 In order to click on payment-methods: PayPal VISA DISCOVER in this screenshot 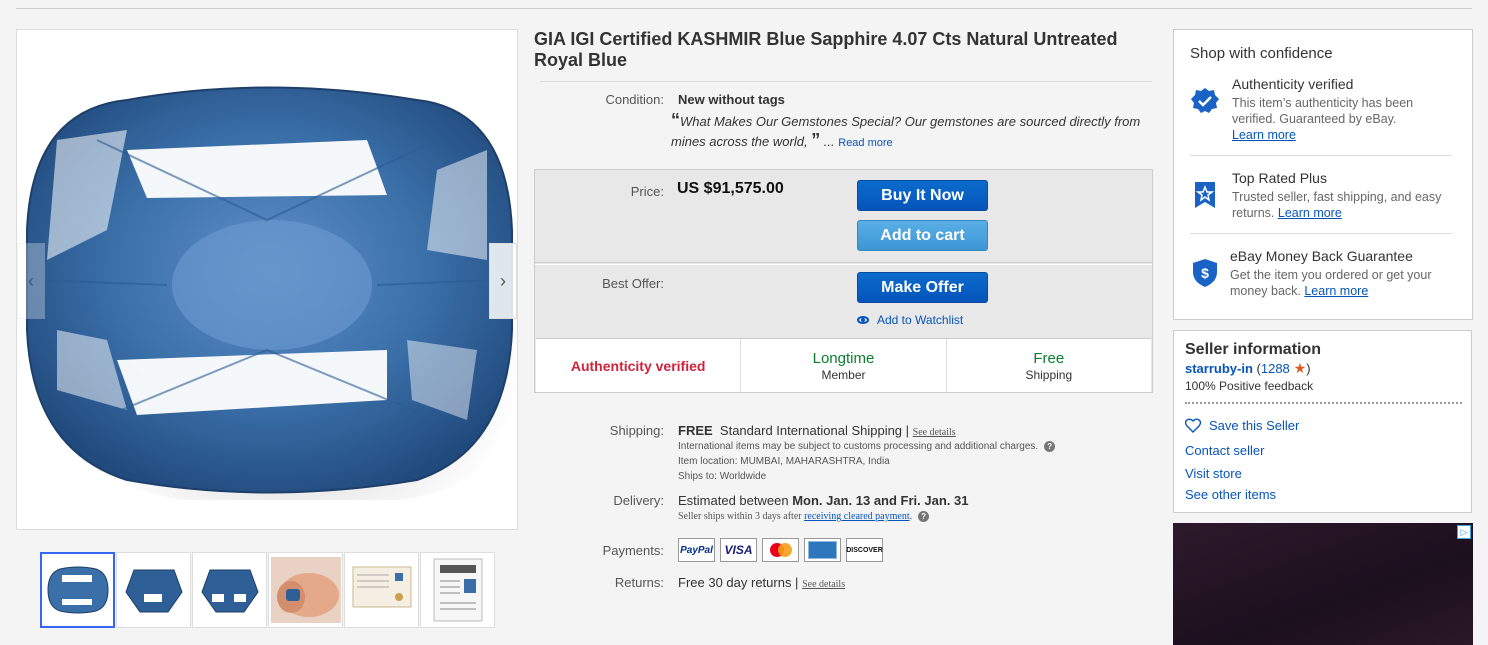, I will do `click(780, 550)`.